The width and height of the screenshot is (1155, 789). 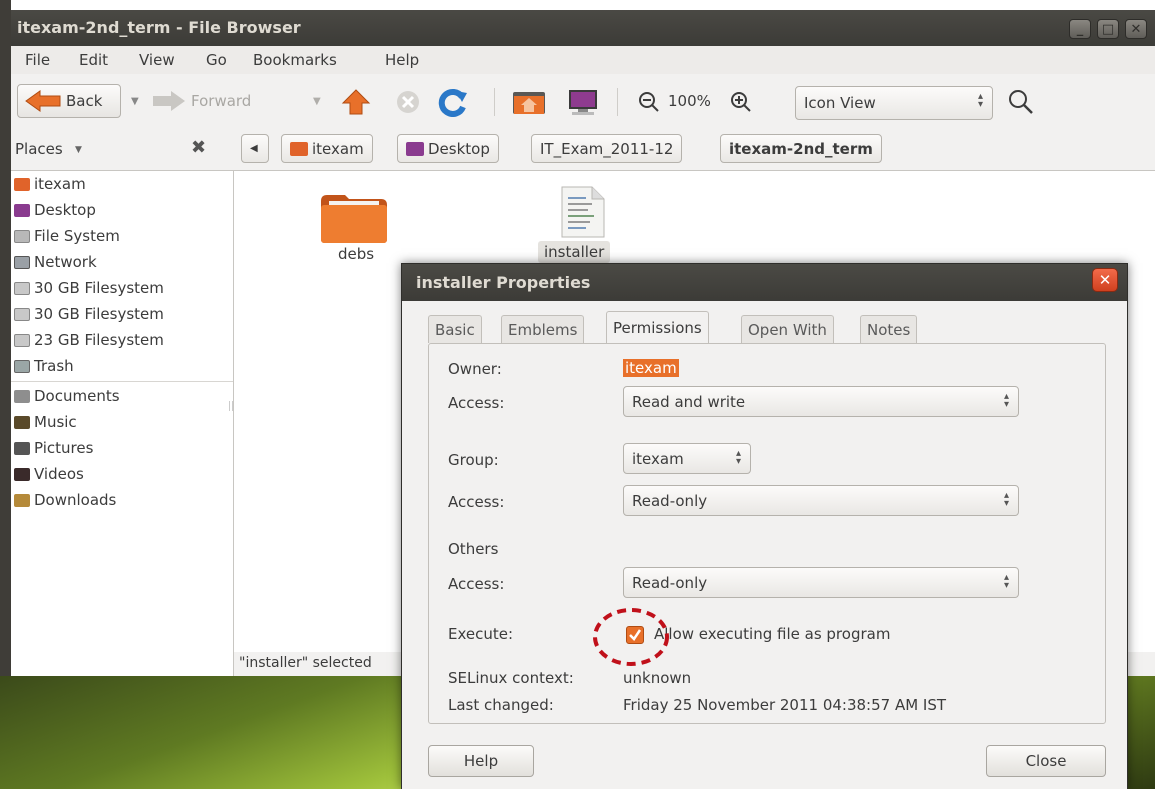 What do you see at coordinates (785, 705) in the screenshot?
I see `last-changed-value: Friday 25 November 2011 04:38:57 AM IST` at bounding box center [785, 705].